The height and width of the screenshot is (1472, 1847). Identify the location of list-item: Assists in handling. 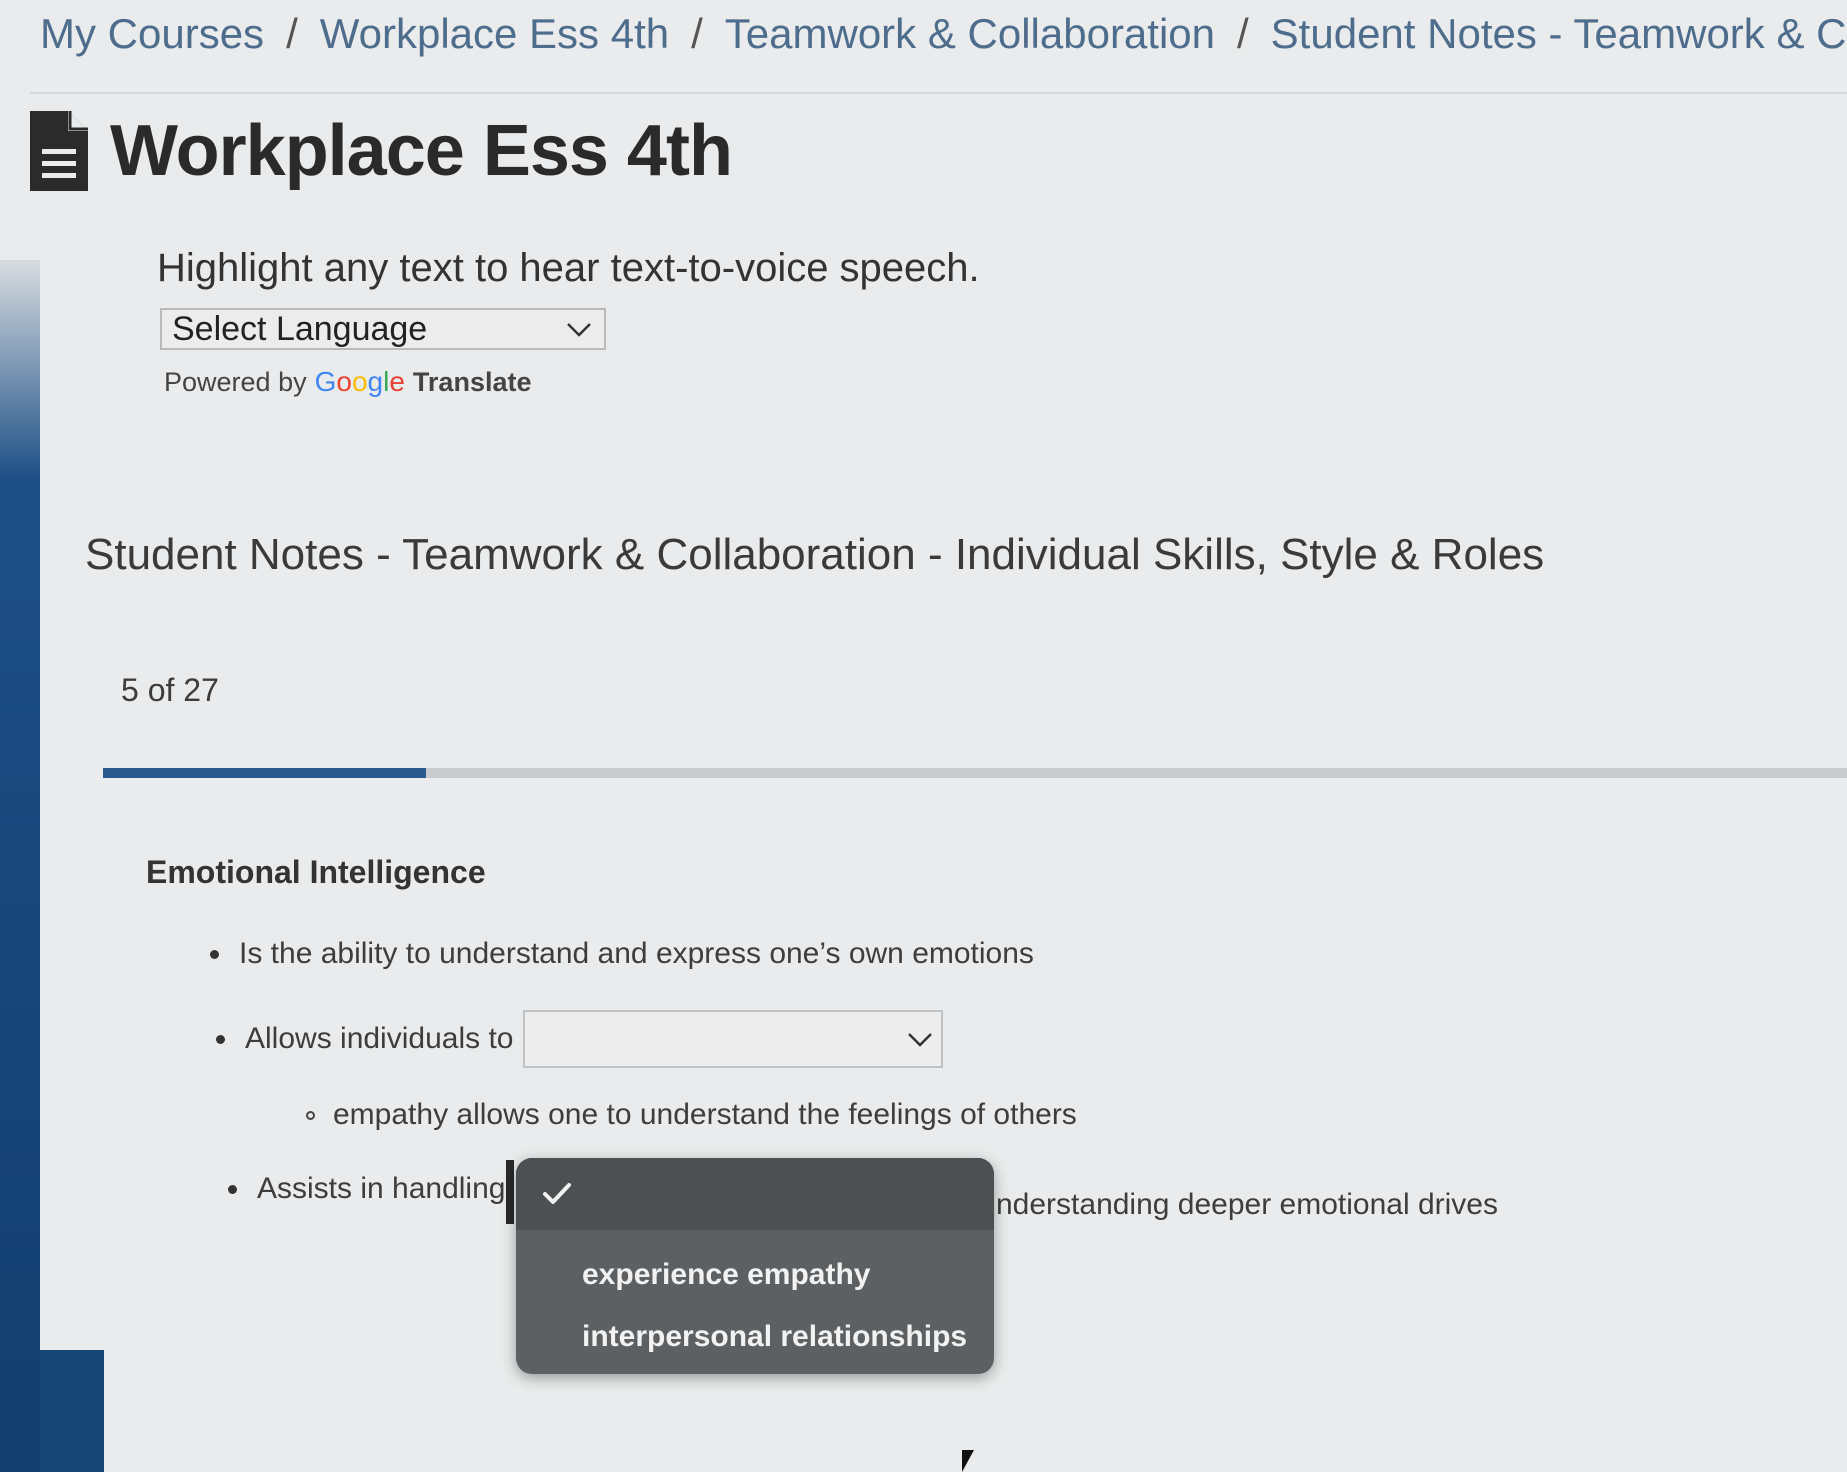
(366, 1189).